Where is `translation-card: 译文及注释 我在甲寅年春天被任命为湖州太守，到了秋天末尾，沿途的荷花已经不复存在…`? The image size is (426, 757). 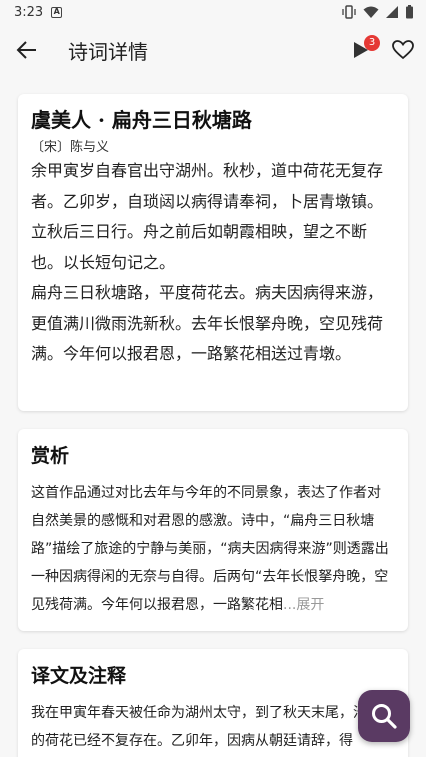 translation-card: 译文及注释 我在甲寅年春天被任命为湖州太守，到了秋天末尾，沿途的荷花已经不复存在… is located at coordinates (213, 703).